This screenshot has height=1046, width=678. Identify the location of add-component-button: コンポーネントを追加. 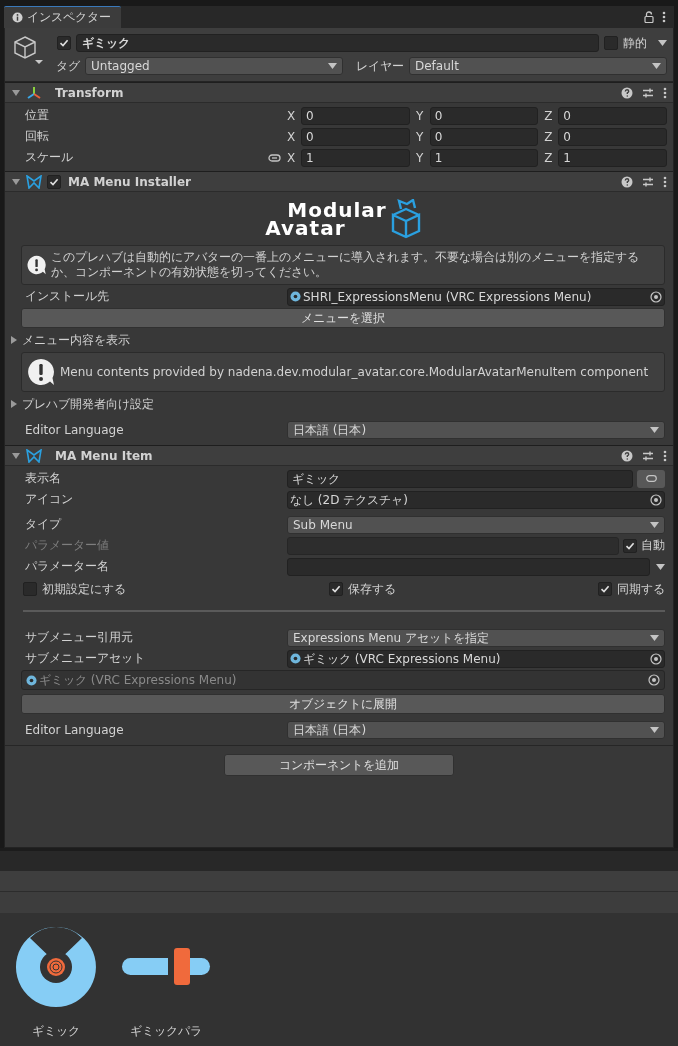
(339, 765).